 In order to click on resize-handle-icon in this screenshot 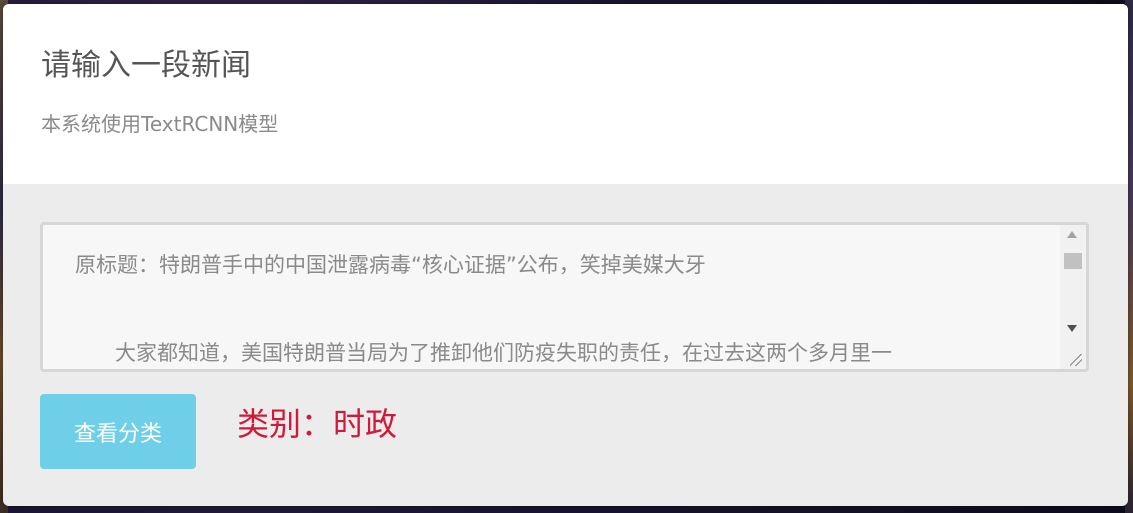, I will do `click(1076, 360)`.